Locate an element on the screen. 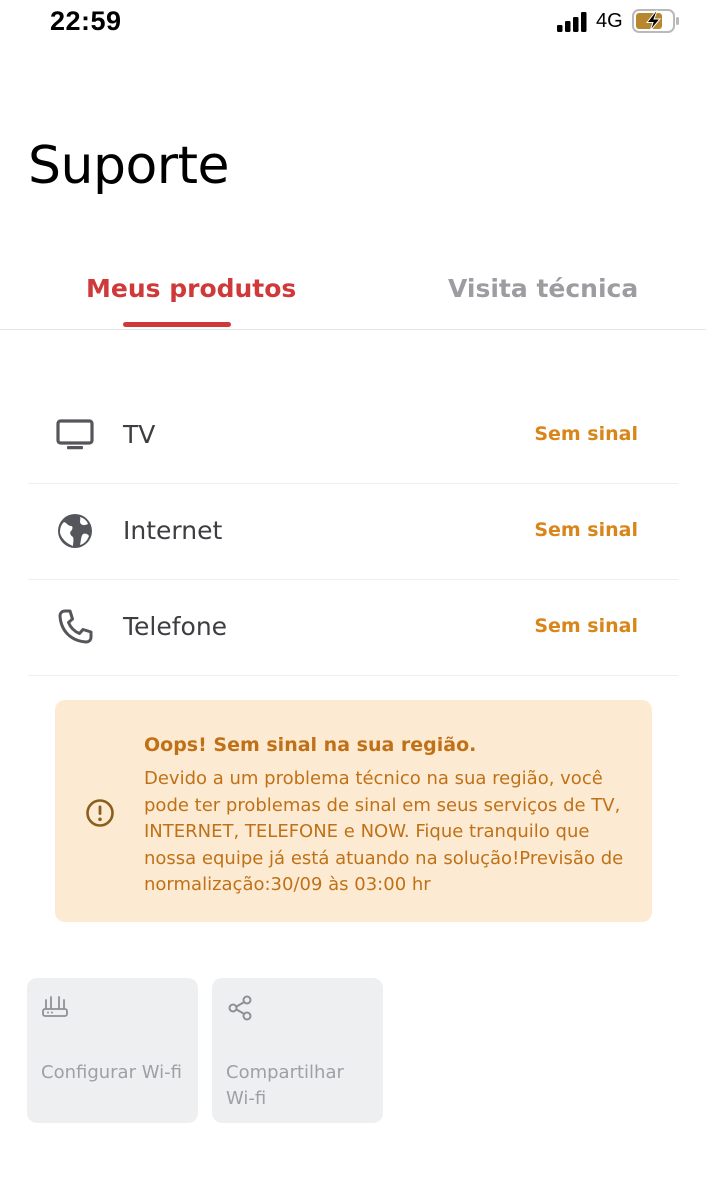 The width and height of the screenshot is (706, 1200). status-bar: 22:59 4G is located at coordinates (353, 24).